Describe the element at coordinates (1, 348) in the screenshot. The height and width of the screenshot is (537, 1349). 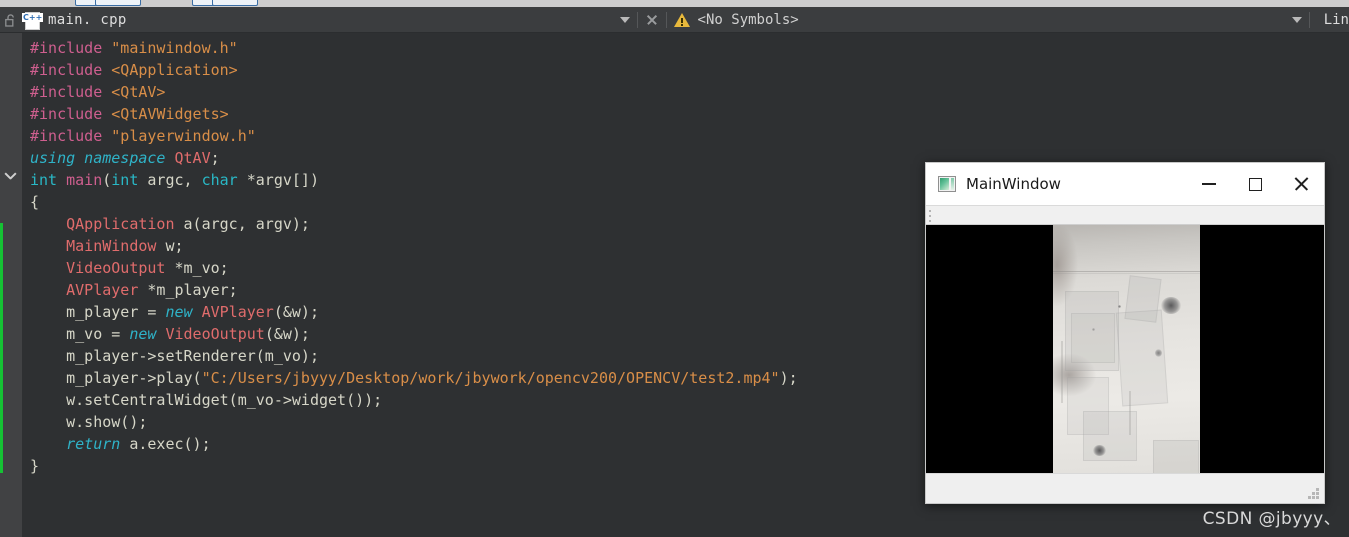
I see `change-indicator-bar` at that location.